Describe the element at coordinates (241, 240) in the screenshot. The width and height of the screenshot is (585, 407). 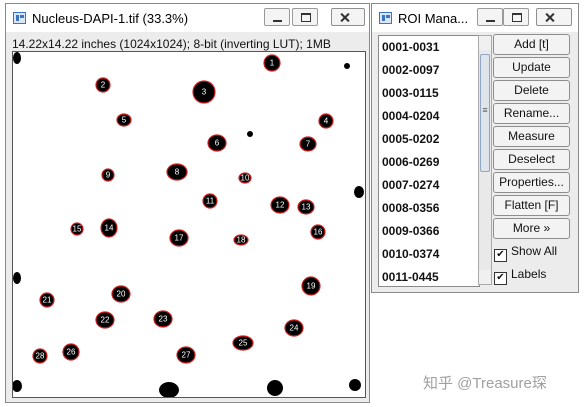
I see `nucleus-roi-label: 18` at that location.